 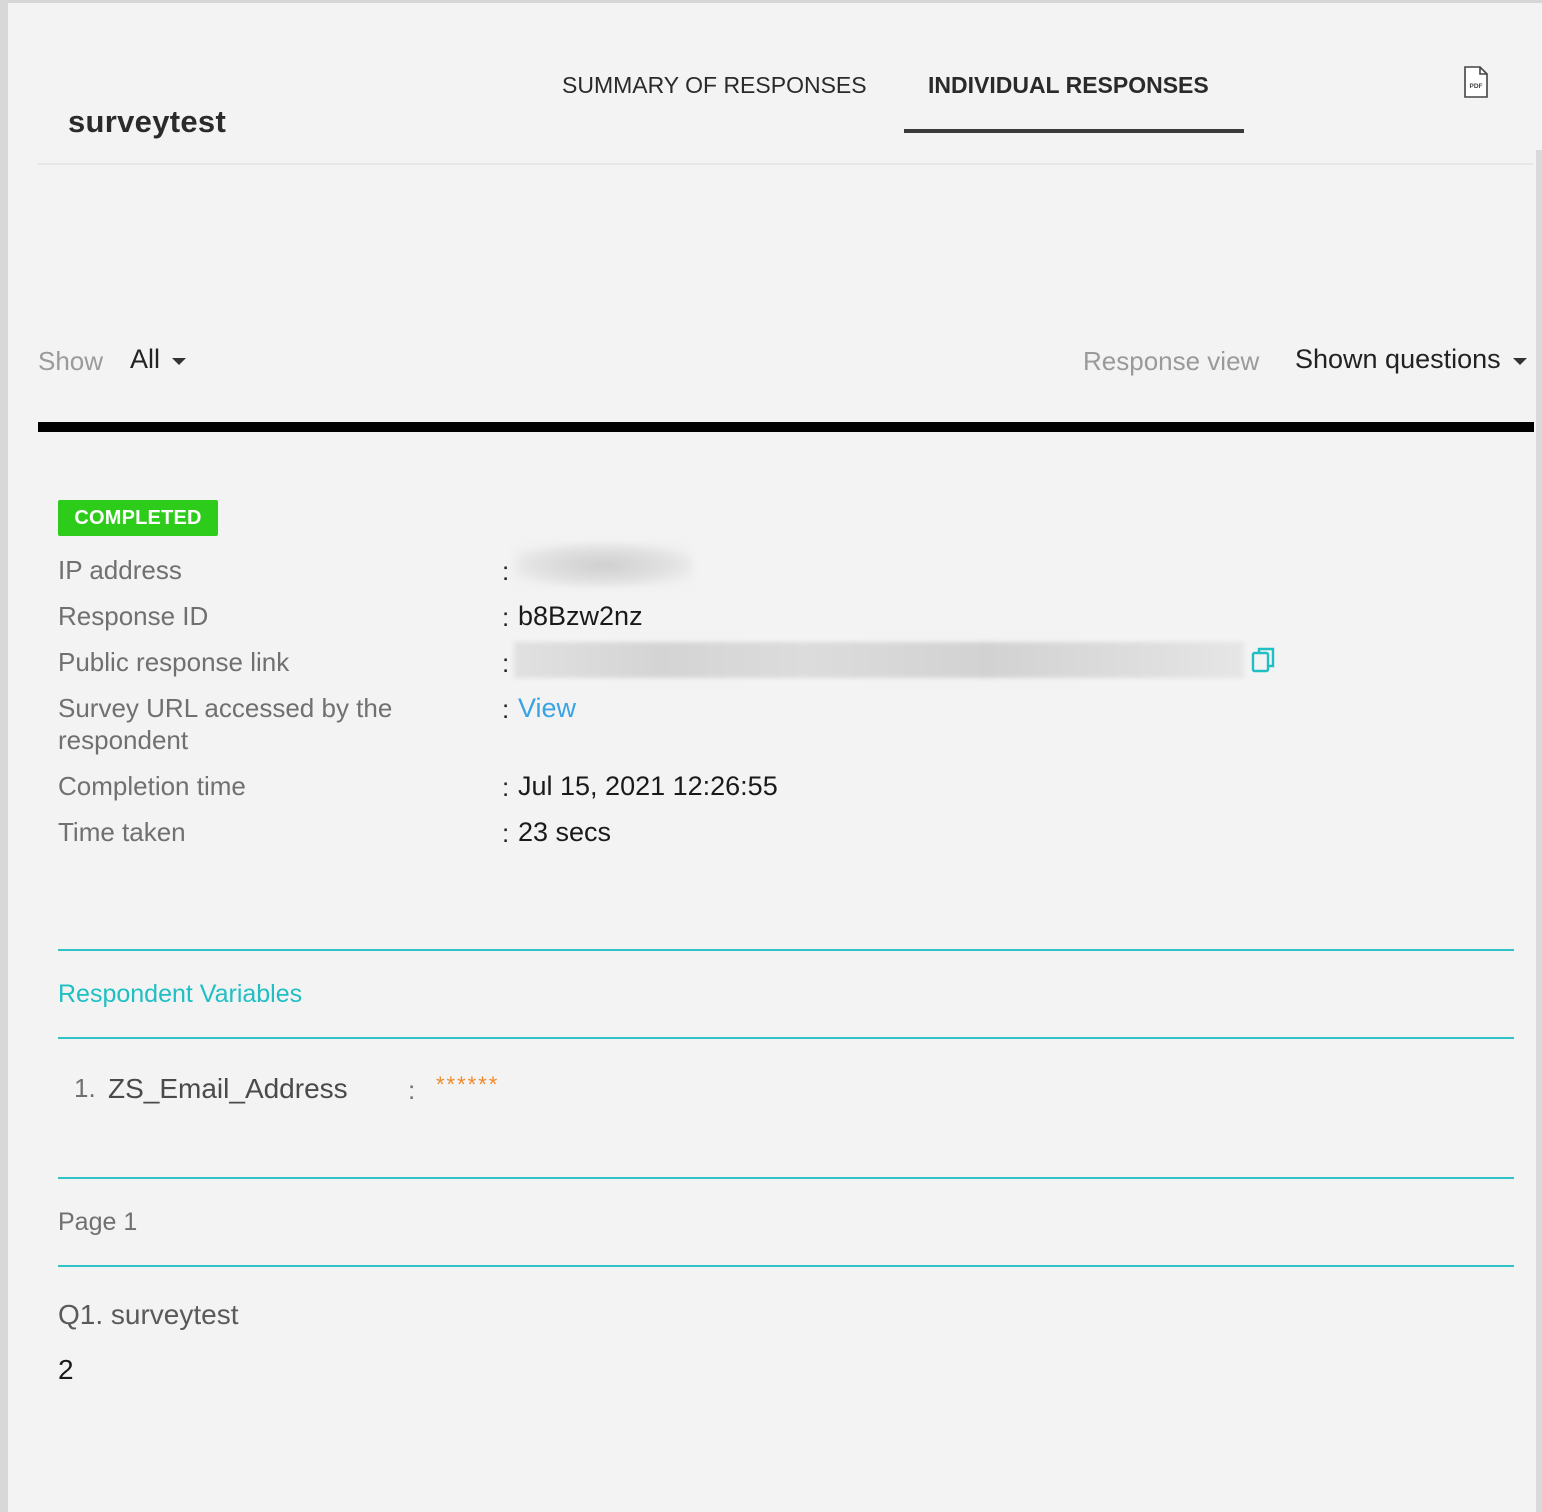 What do you see at coordinates (468, 1084) in the screenshot?
I see `variable-masked-value: ******` at bounding box center [468, 1084].